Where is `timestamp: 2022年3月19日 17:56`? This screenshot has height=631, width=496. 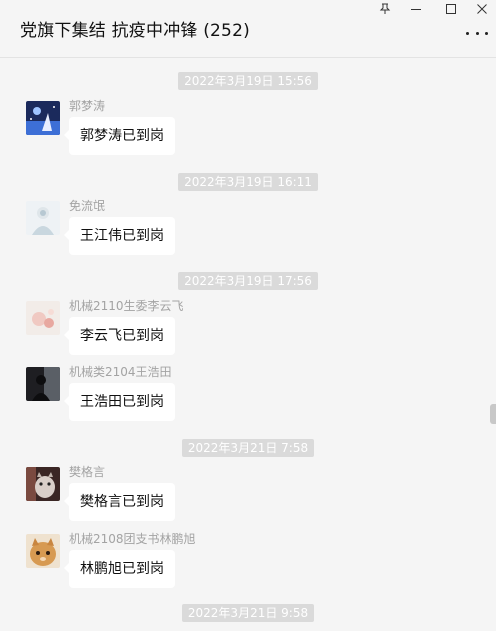 timestamp: 2022年3月19日 17:56 is located at coordinates (248, 280).